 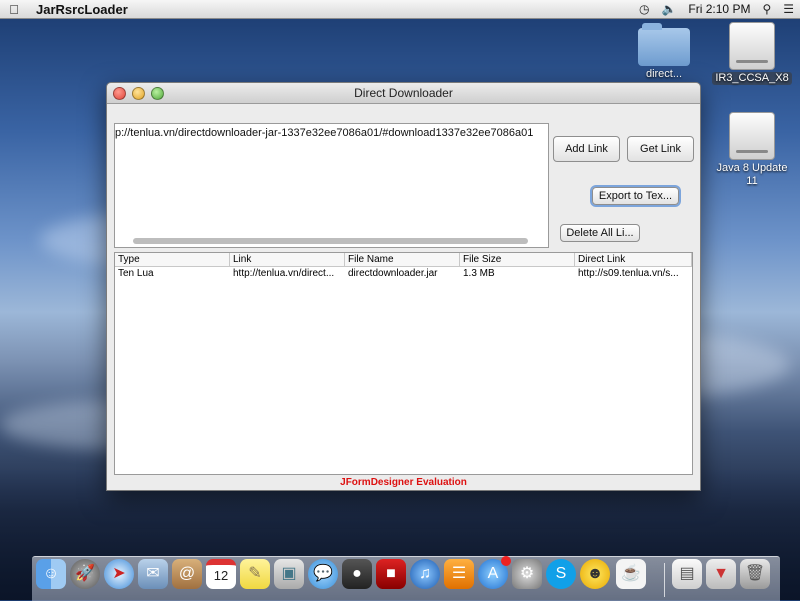 I want to click on list-icon: ☰, so click(x=788, y=9).